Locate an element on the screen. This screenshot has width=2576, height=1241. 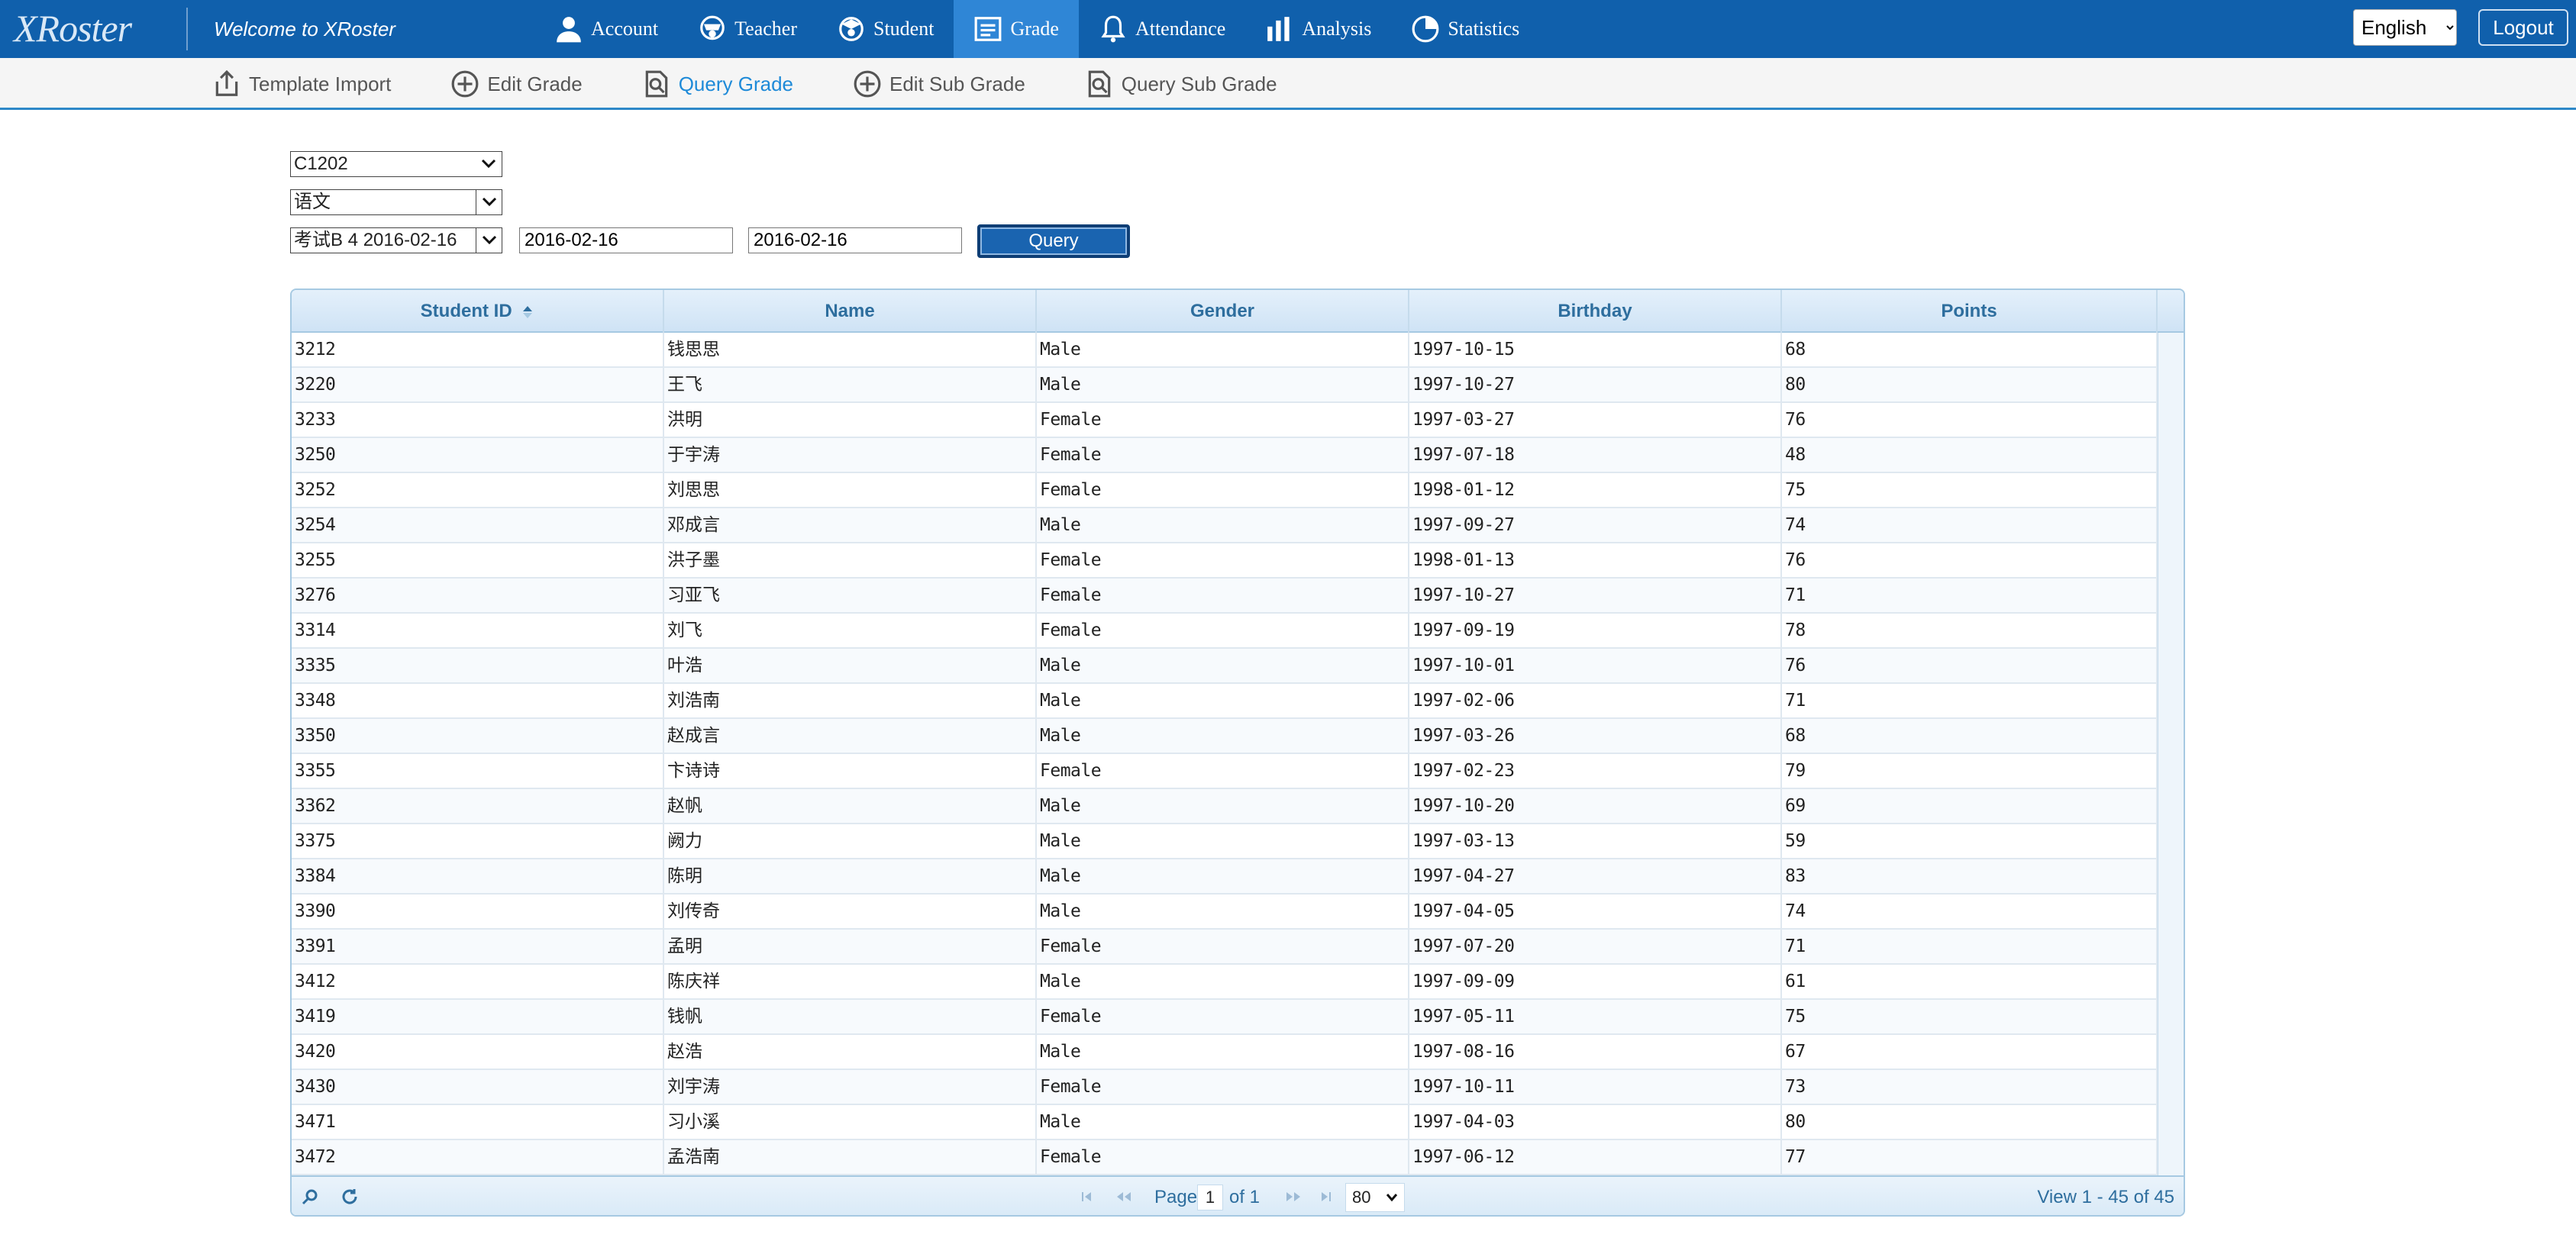
nav-item-student: Student is located at coordinates (885, 29).